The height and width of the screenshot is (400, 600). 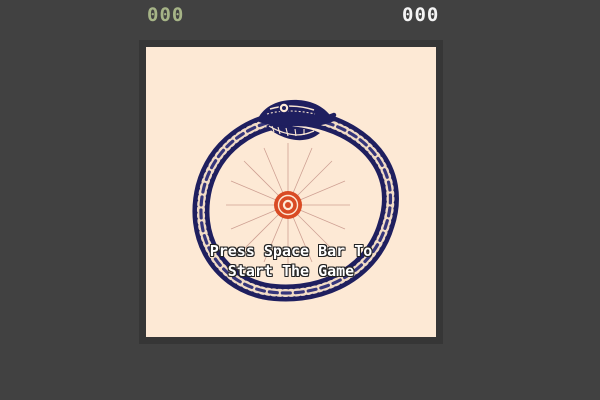 What do you see at coordinates (295, 120) in the screenshot?
I see `snake-head` at bounding box center [295, 120].